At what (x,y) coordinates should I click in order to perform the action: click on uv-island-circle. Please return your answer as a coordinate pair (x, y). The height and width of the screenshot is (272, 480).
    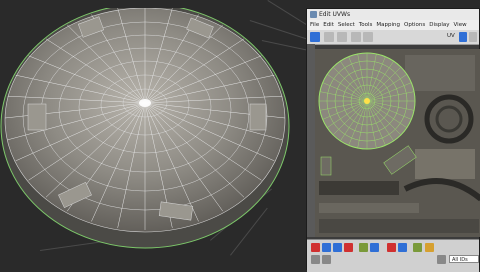
    Looking at the image, I should click on (367, 101).